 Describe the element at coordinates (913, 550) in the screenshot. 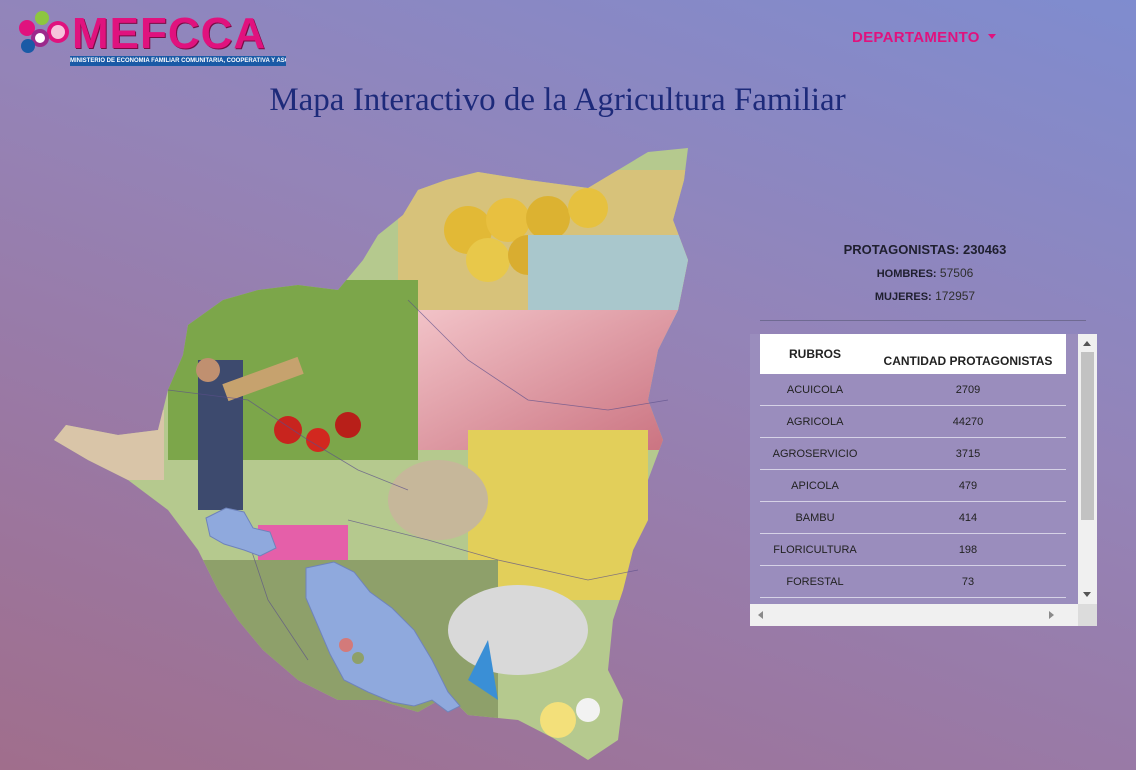

I see `table-row: FLORICULTURA 198` at that location.